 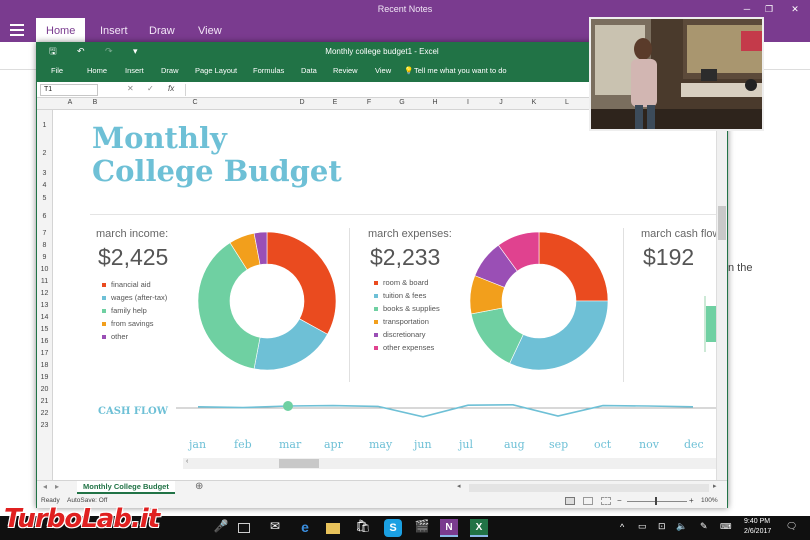 I want to click on page-layout-view-icon, so click(x=588, y=501).